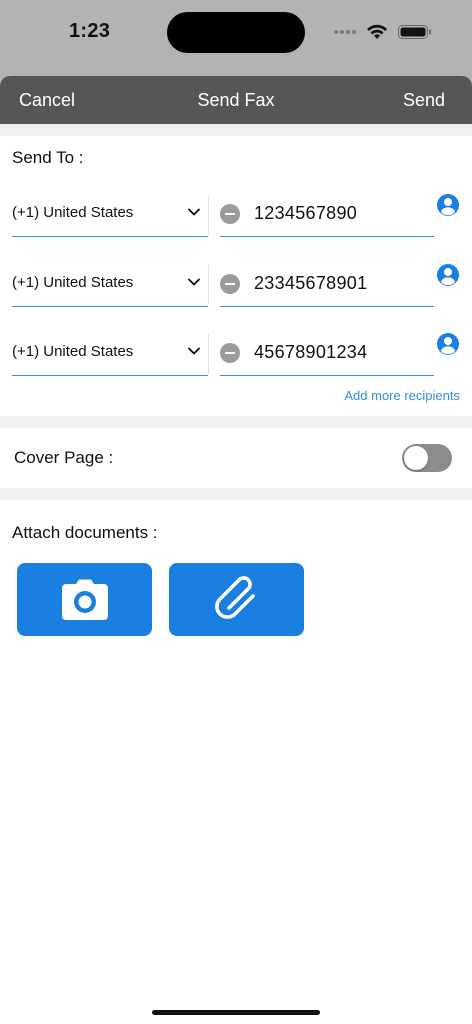 This screenshot has width=472, height=1024. I want to click on dynamic-island, so click(236, 32).